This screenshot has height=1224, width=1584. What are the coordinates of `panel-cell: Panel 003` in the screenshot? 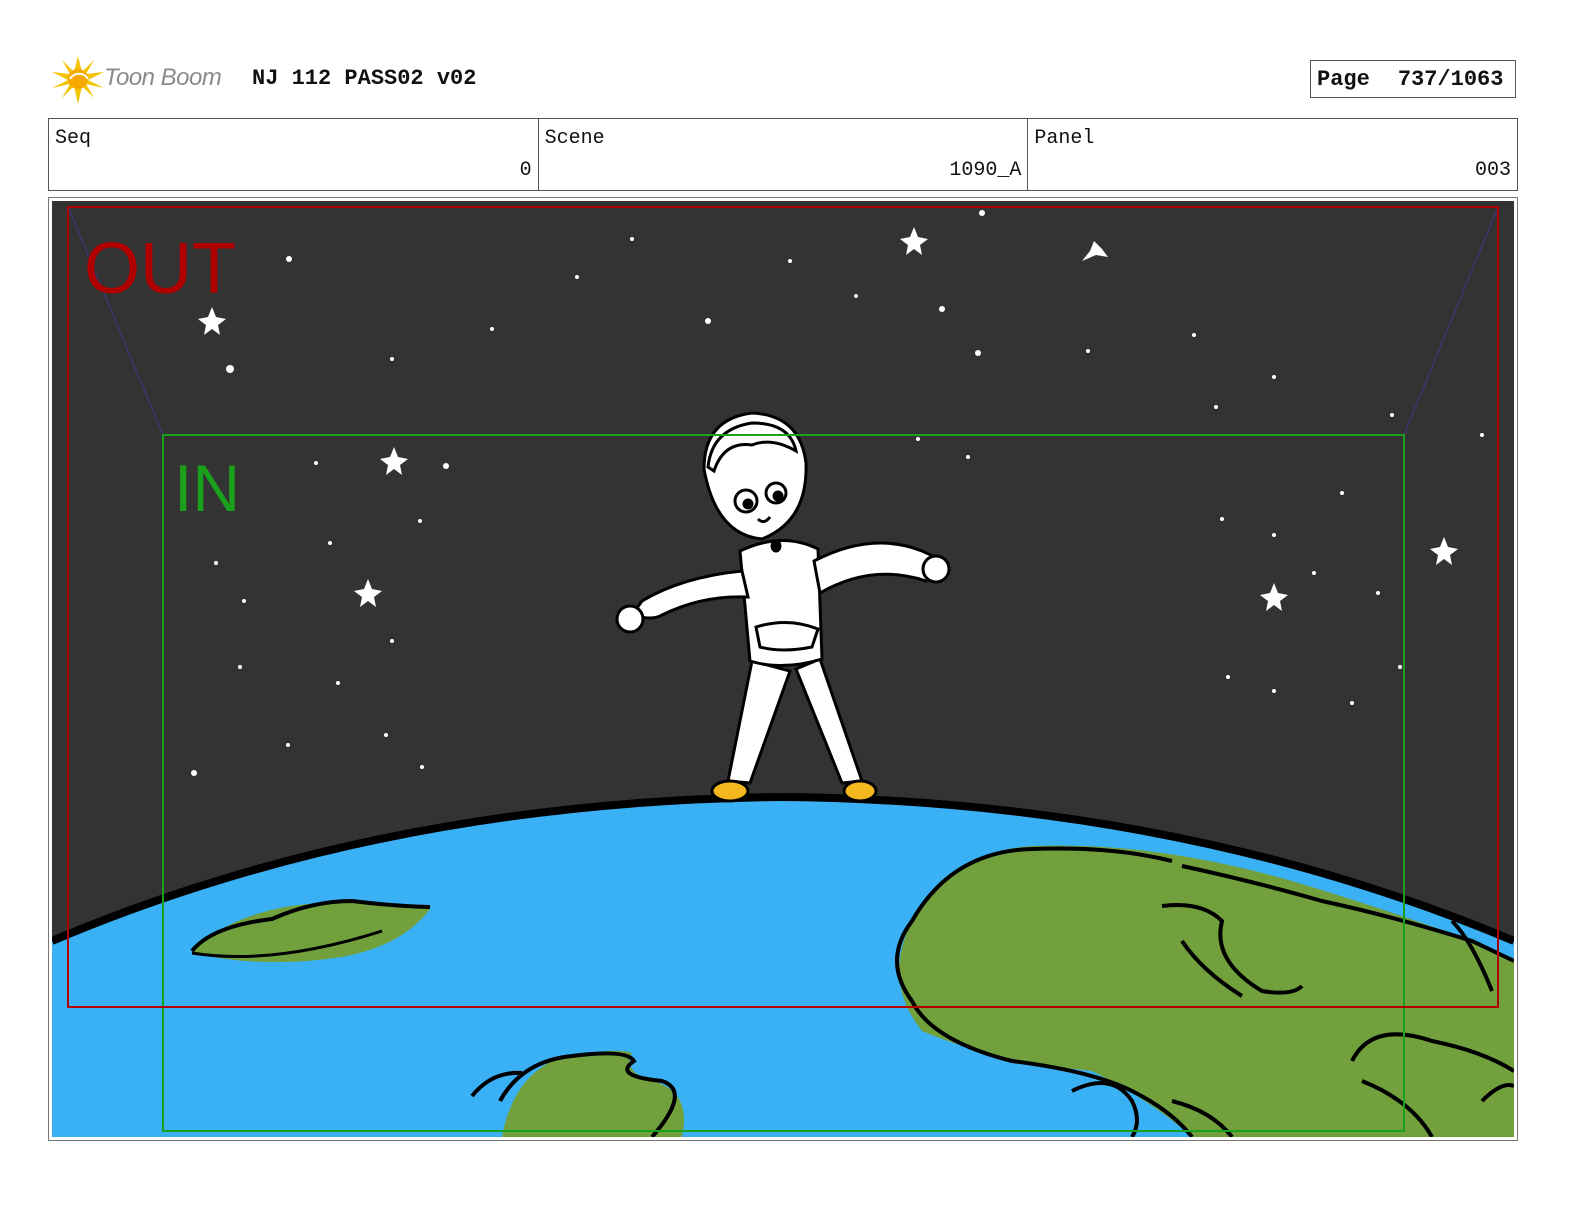 It's located at (1272, 154).